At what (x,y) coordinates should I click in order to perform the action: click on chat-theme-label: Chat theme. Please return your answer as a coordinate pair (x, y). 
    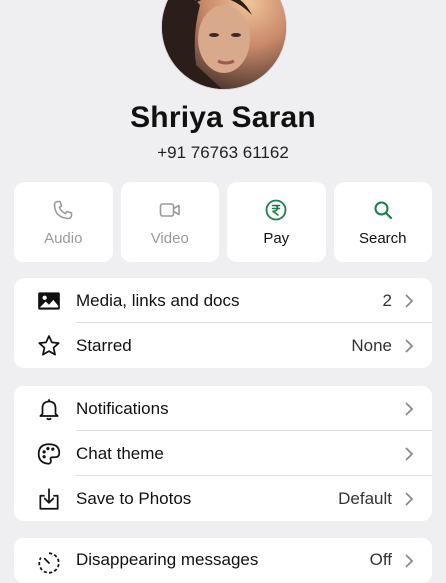
    Looking at the image, I should click on (120, 453).